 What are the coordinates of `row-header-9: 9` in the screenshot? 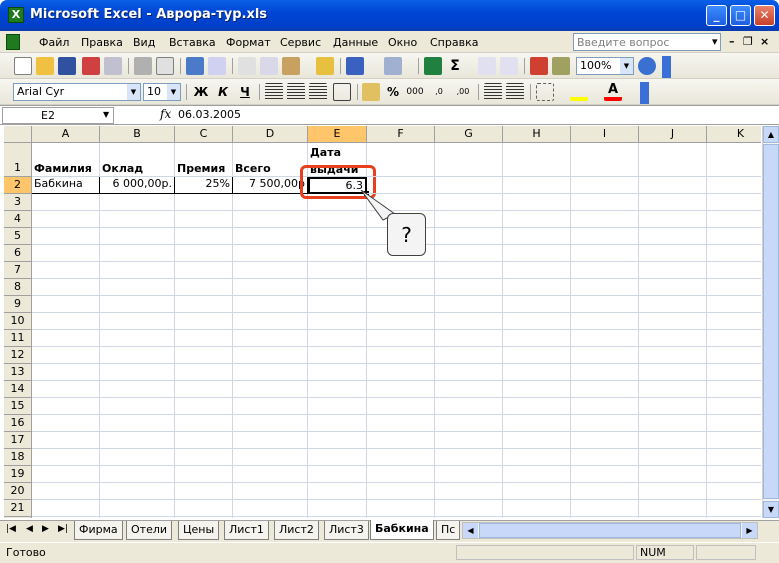 It's located at (18, 304).